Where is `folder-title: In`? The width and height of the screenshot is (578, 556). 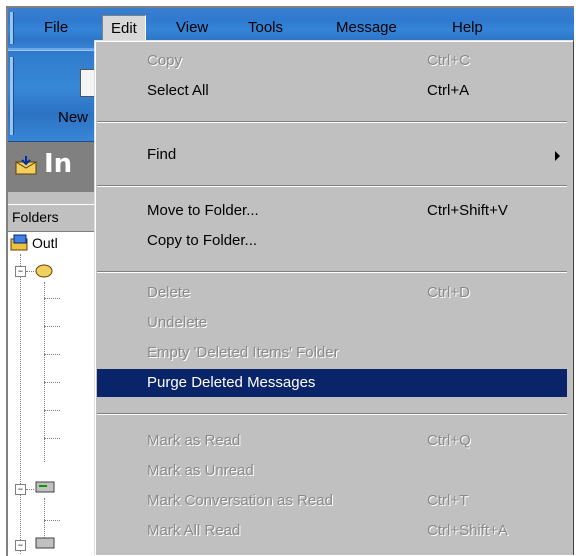
folder-title: In is located at coordinates (58, 164).